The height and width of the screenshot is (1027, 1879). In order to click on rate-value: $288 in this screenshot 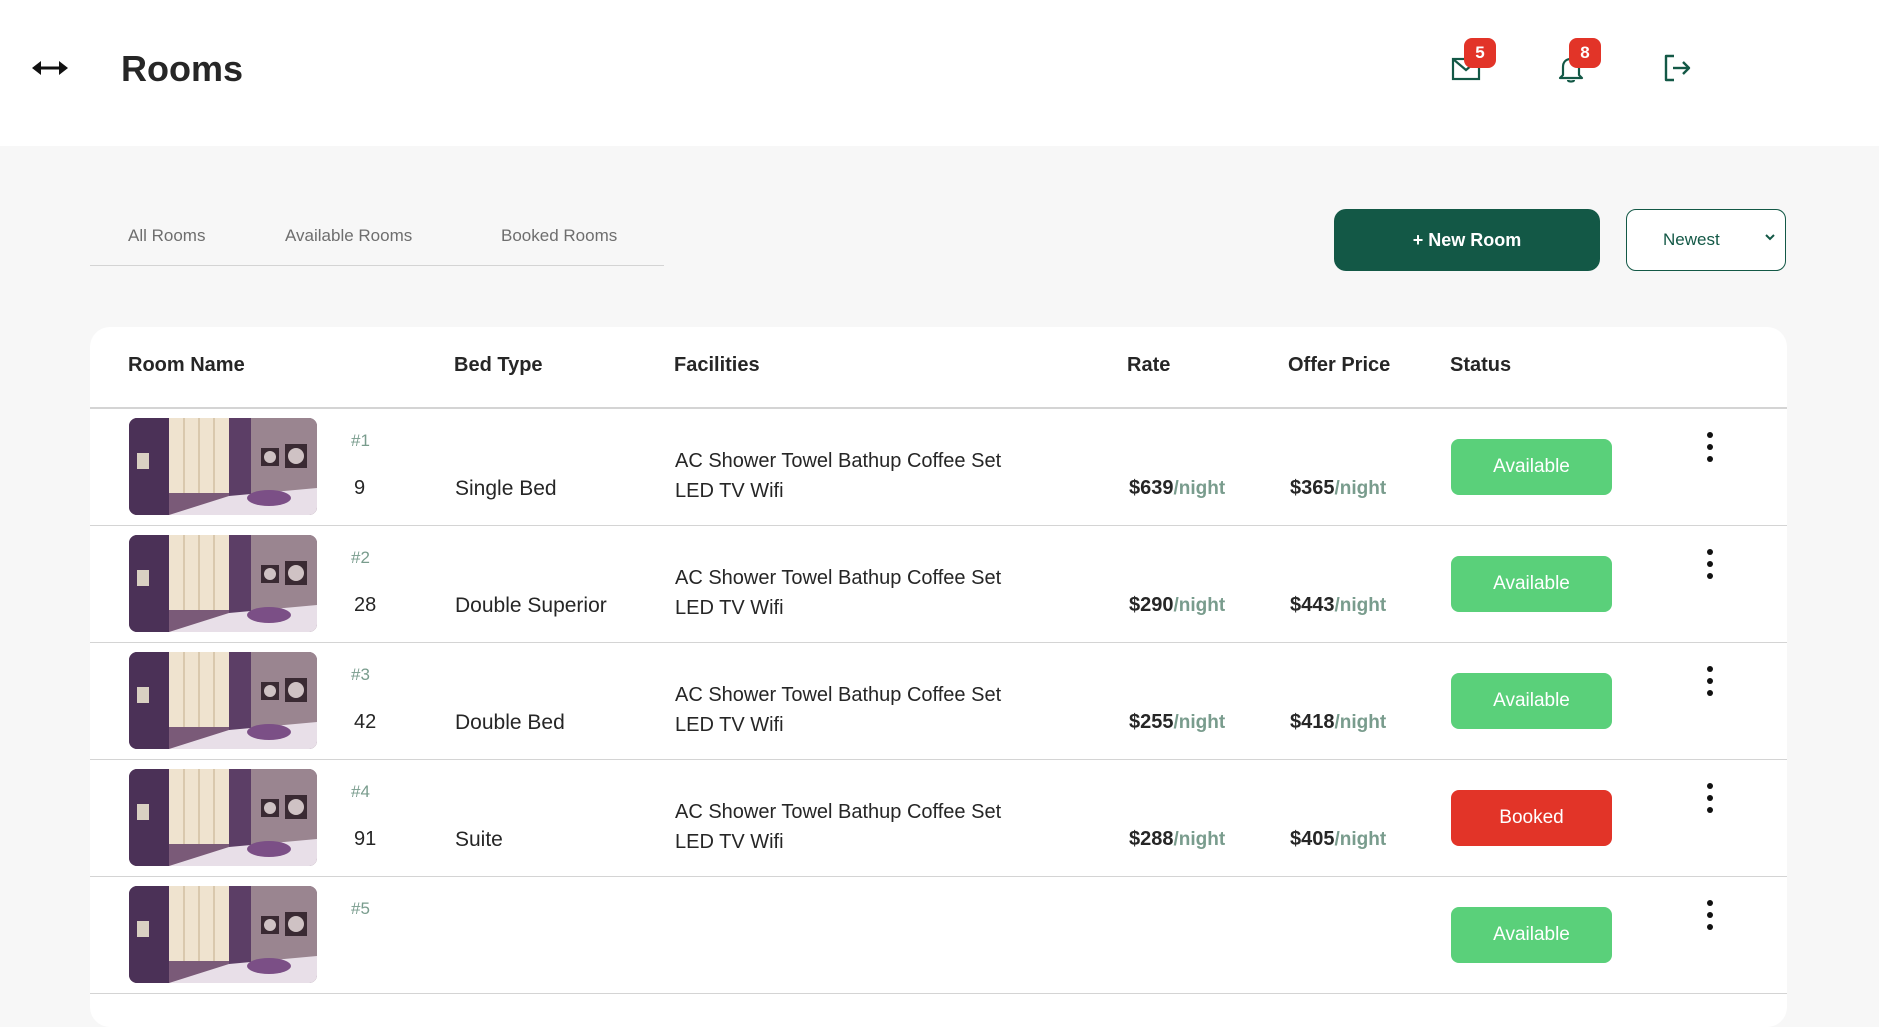, I will do `click(1151, 839)`.